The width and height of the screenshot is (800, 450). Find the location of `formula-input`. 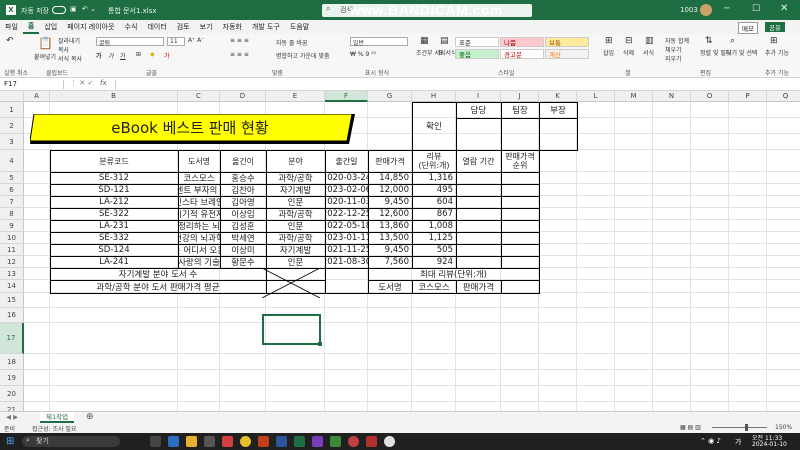

formula-input is located at coordinates (450, 84).